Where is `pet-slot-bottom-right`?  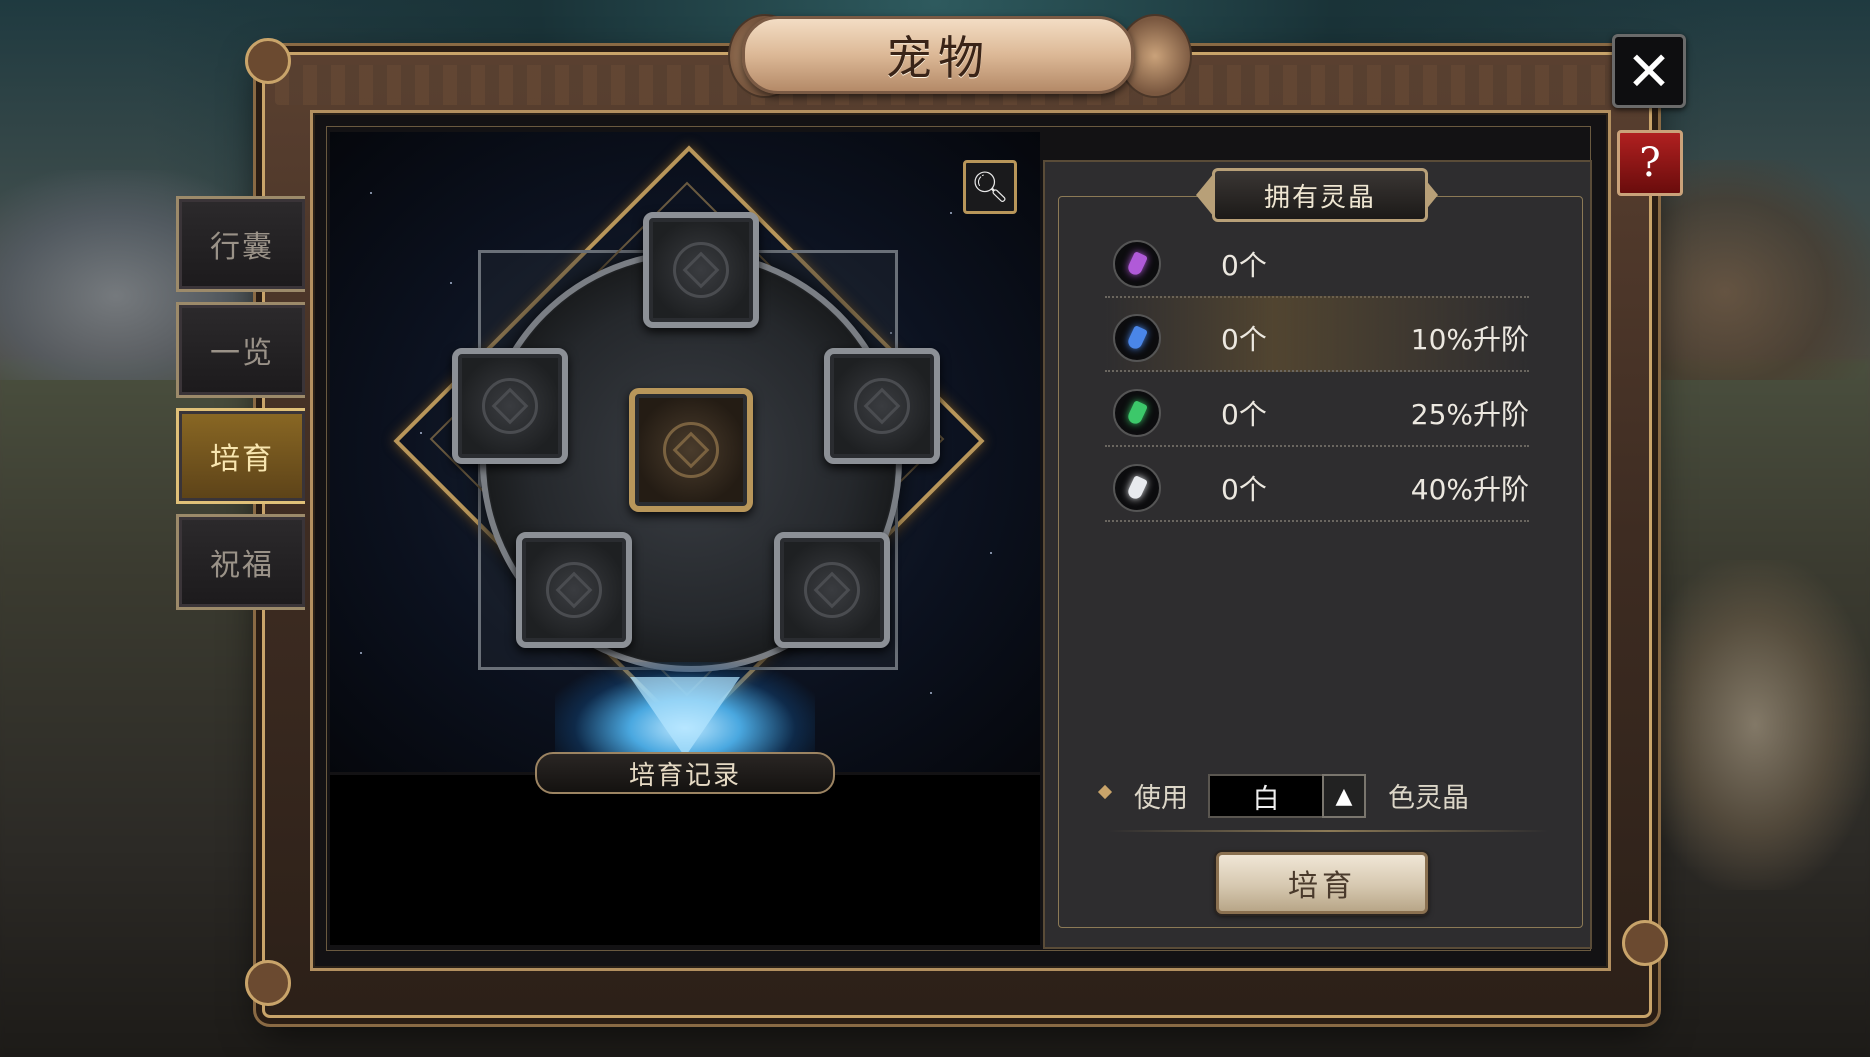 pet-slot-bottom-right is located at coordinates (832, 590).